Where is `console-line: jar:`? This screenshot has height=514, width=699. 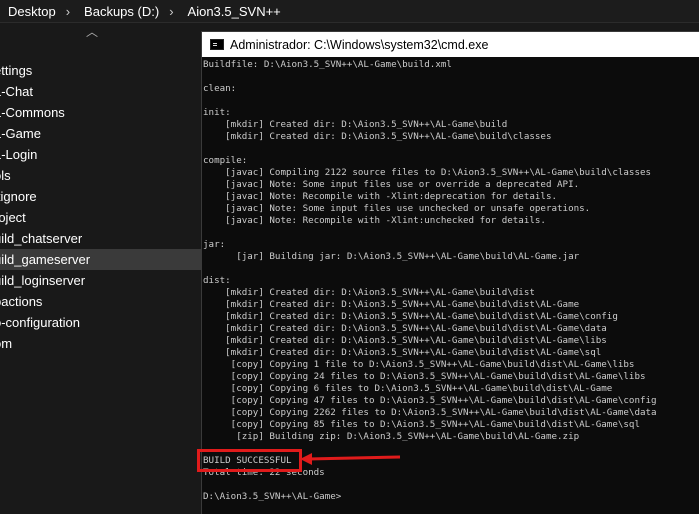
console-line: jar: is located at coordinates (214, 244).